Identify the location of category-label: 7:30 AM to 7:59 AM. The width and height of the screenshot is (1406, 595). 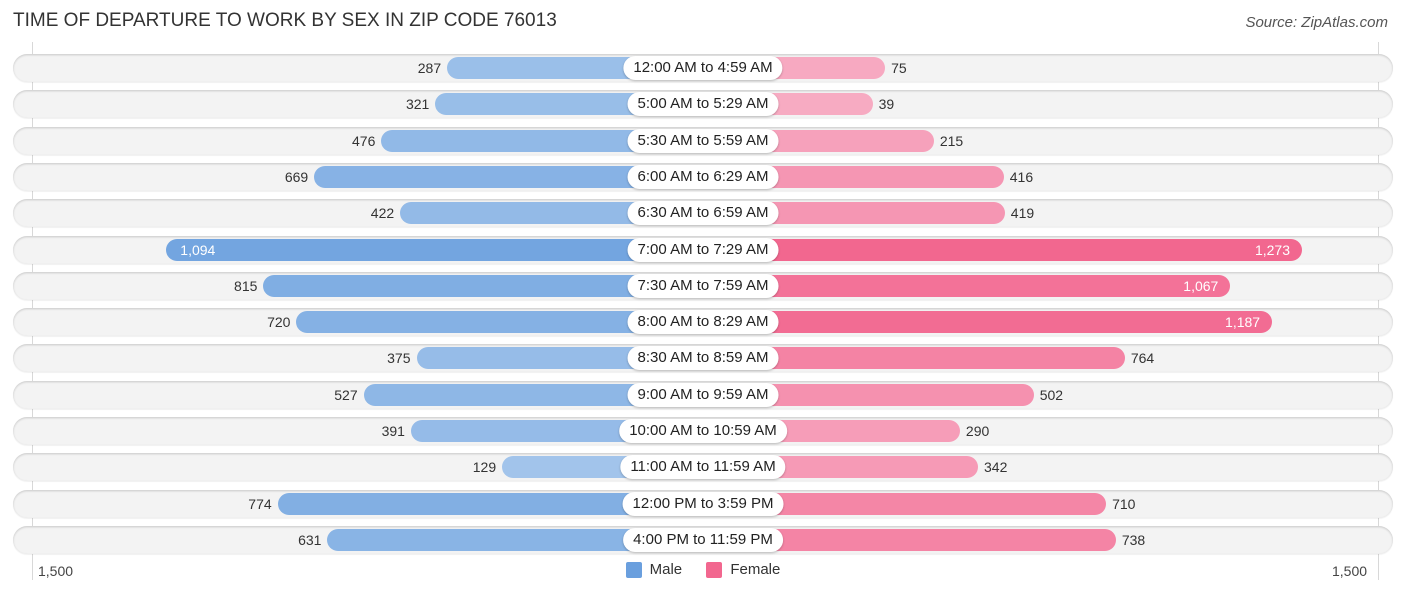
(703, 286).